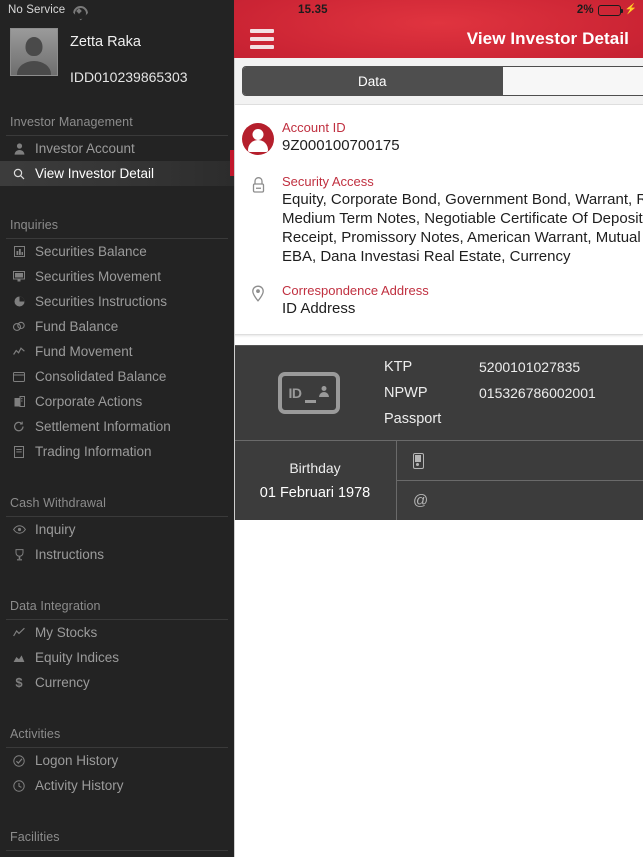 This screenshot has width=643, height=857. Describe the element at coordinates (77, 326) in the screenshot. I see `sidebar-item-label: Fund Balance` at that location.